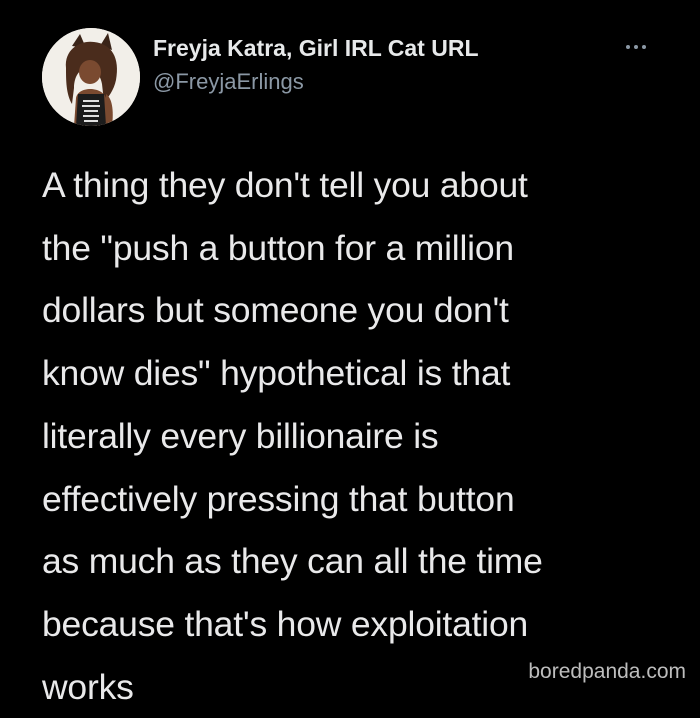 The width and height of the screenshot is (700, 718). I want to click on tweet-text-line: literally every billionaire is, so click(240, 435).